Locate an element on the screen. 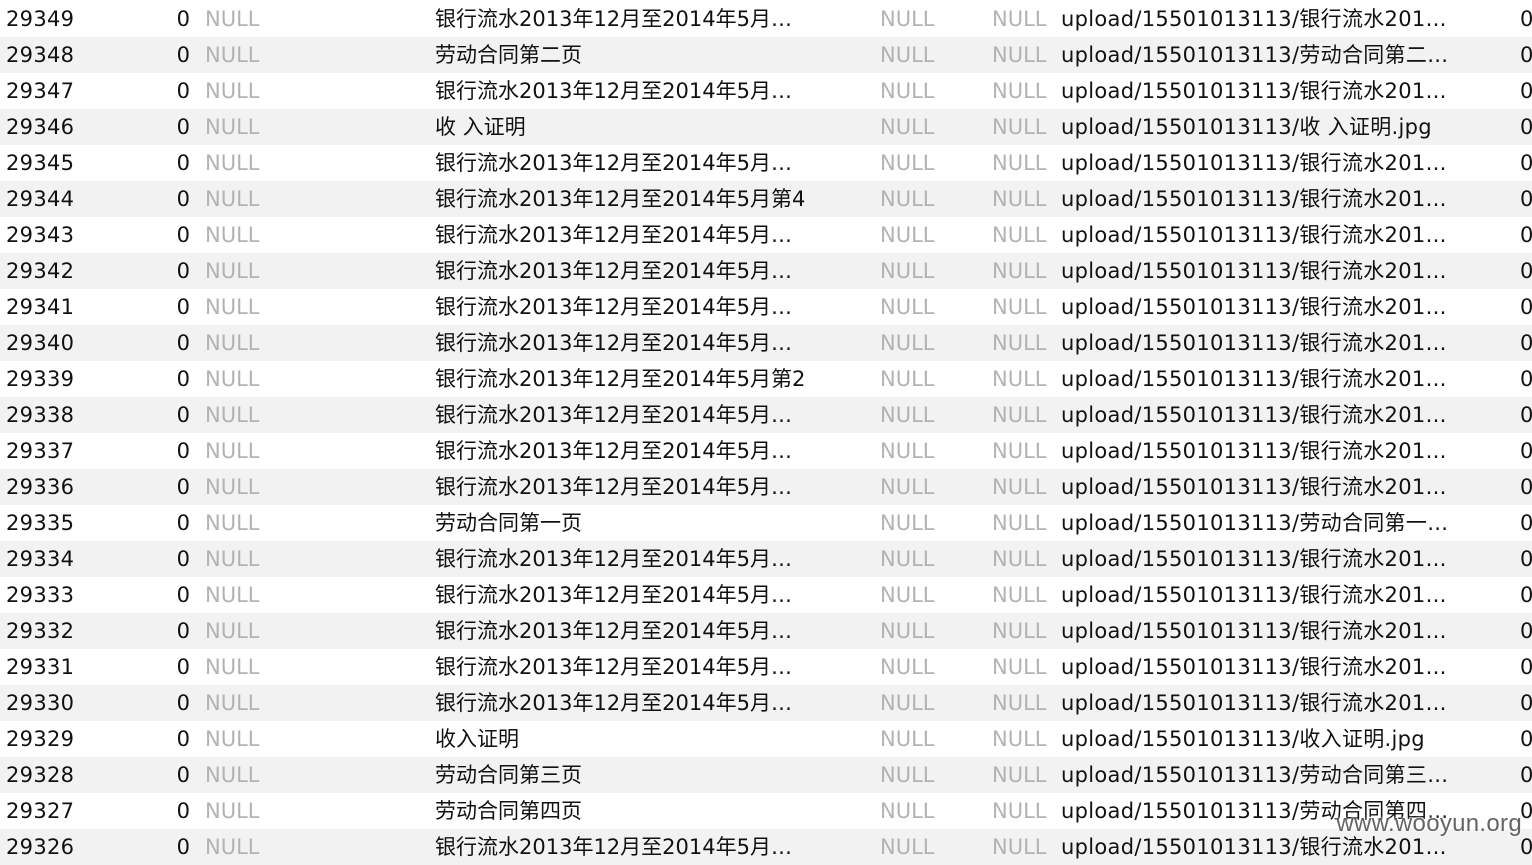  path-cell: upload/15501013113/收 入证明.jpg is located at coordinates (1266, 127).